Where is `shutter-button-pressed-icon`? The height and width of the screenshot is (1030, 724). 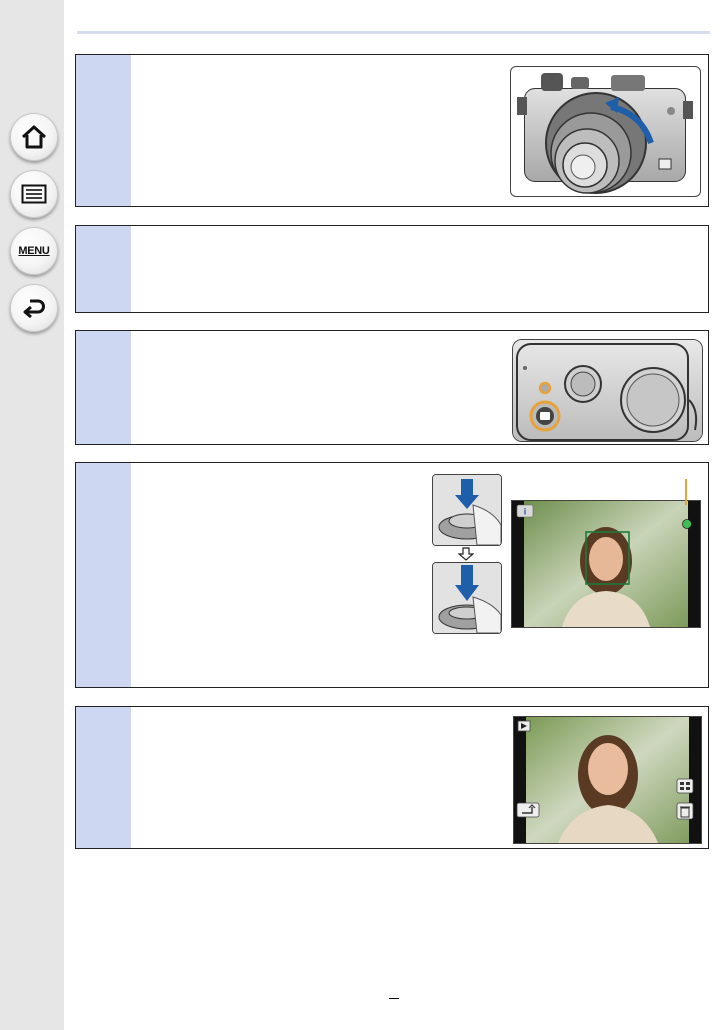
shutter-button-pressed-icon is located at coordinates (467, 598).